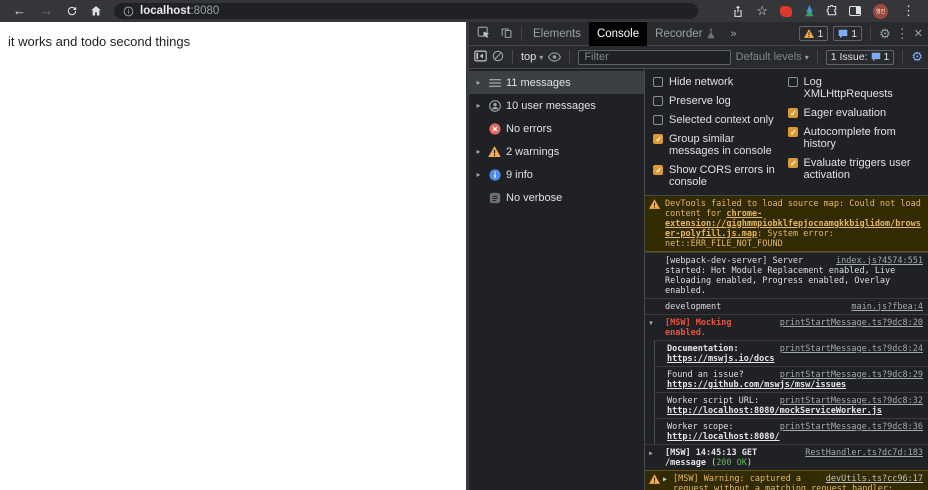 This screenshot has height=490, width=928. I want to click on source-link: printStartMessage.ts?9dc8:24, so click(851, 349).